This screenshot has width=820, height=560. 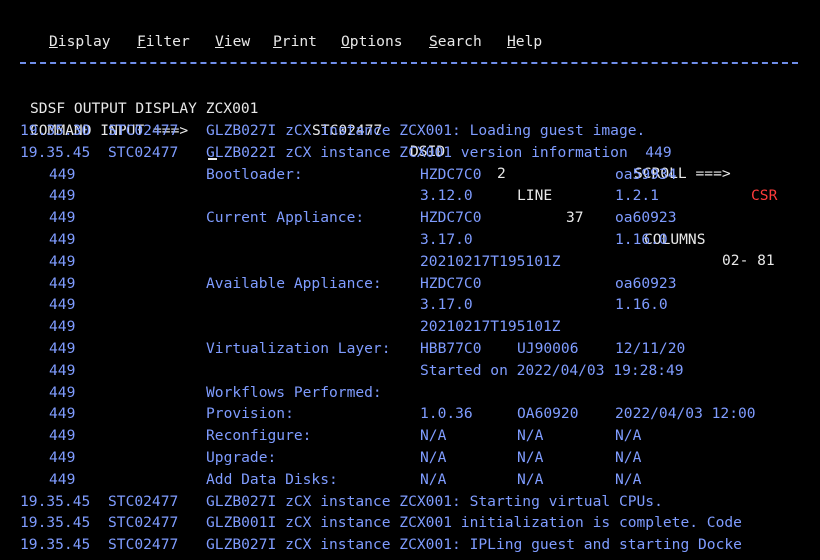 What do you see at coordinates (451, 348) in the screenshot?
I see `detail-value-1: HBB77C0` at bounding box center [451, 348].